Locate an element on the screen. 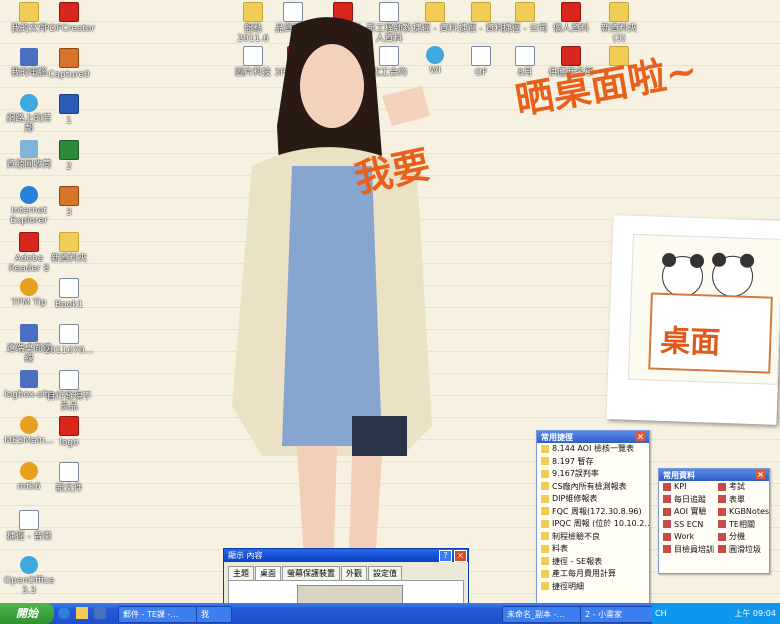 Image resolution: width=780 pixels, height=624 pixels. desktop-icon-item: 捷徑 - 資料 is located at coordinates (481, 18).